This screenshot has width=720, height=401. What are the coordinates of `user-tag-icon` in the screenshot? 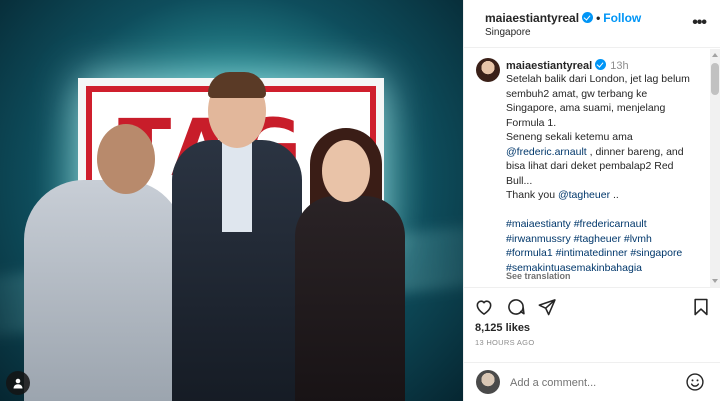 It's located at (18, 383).